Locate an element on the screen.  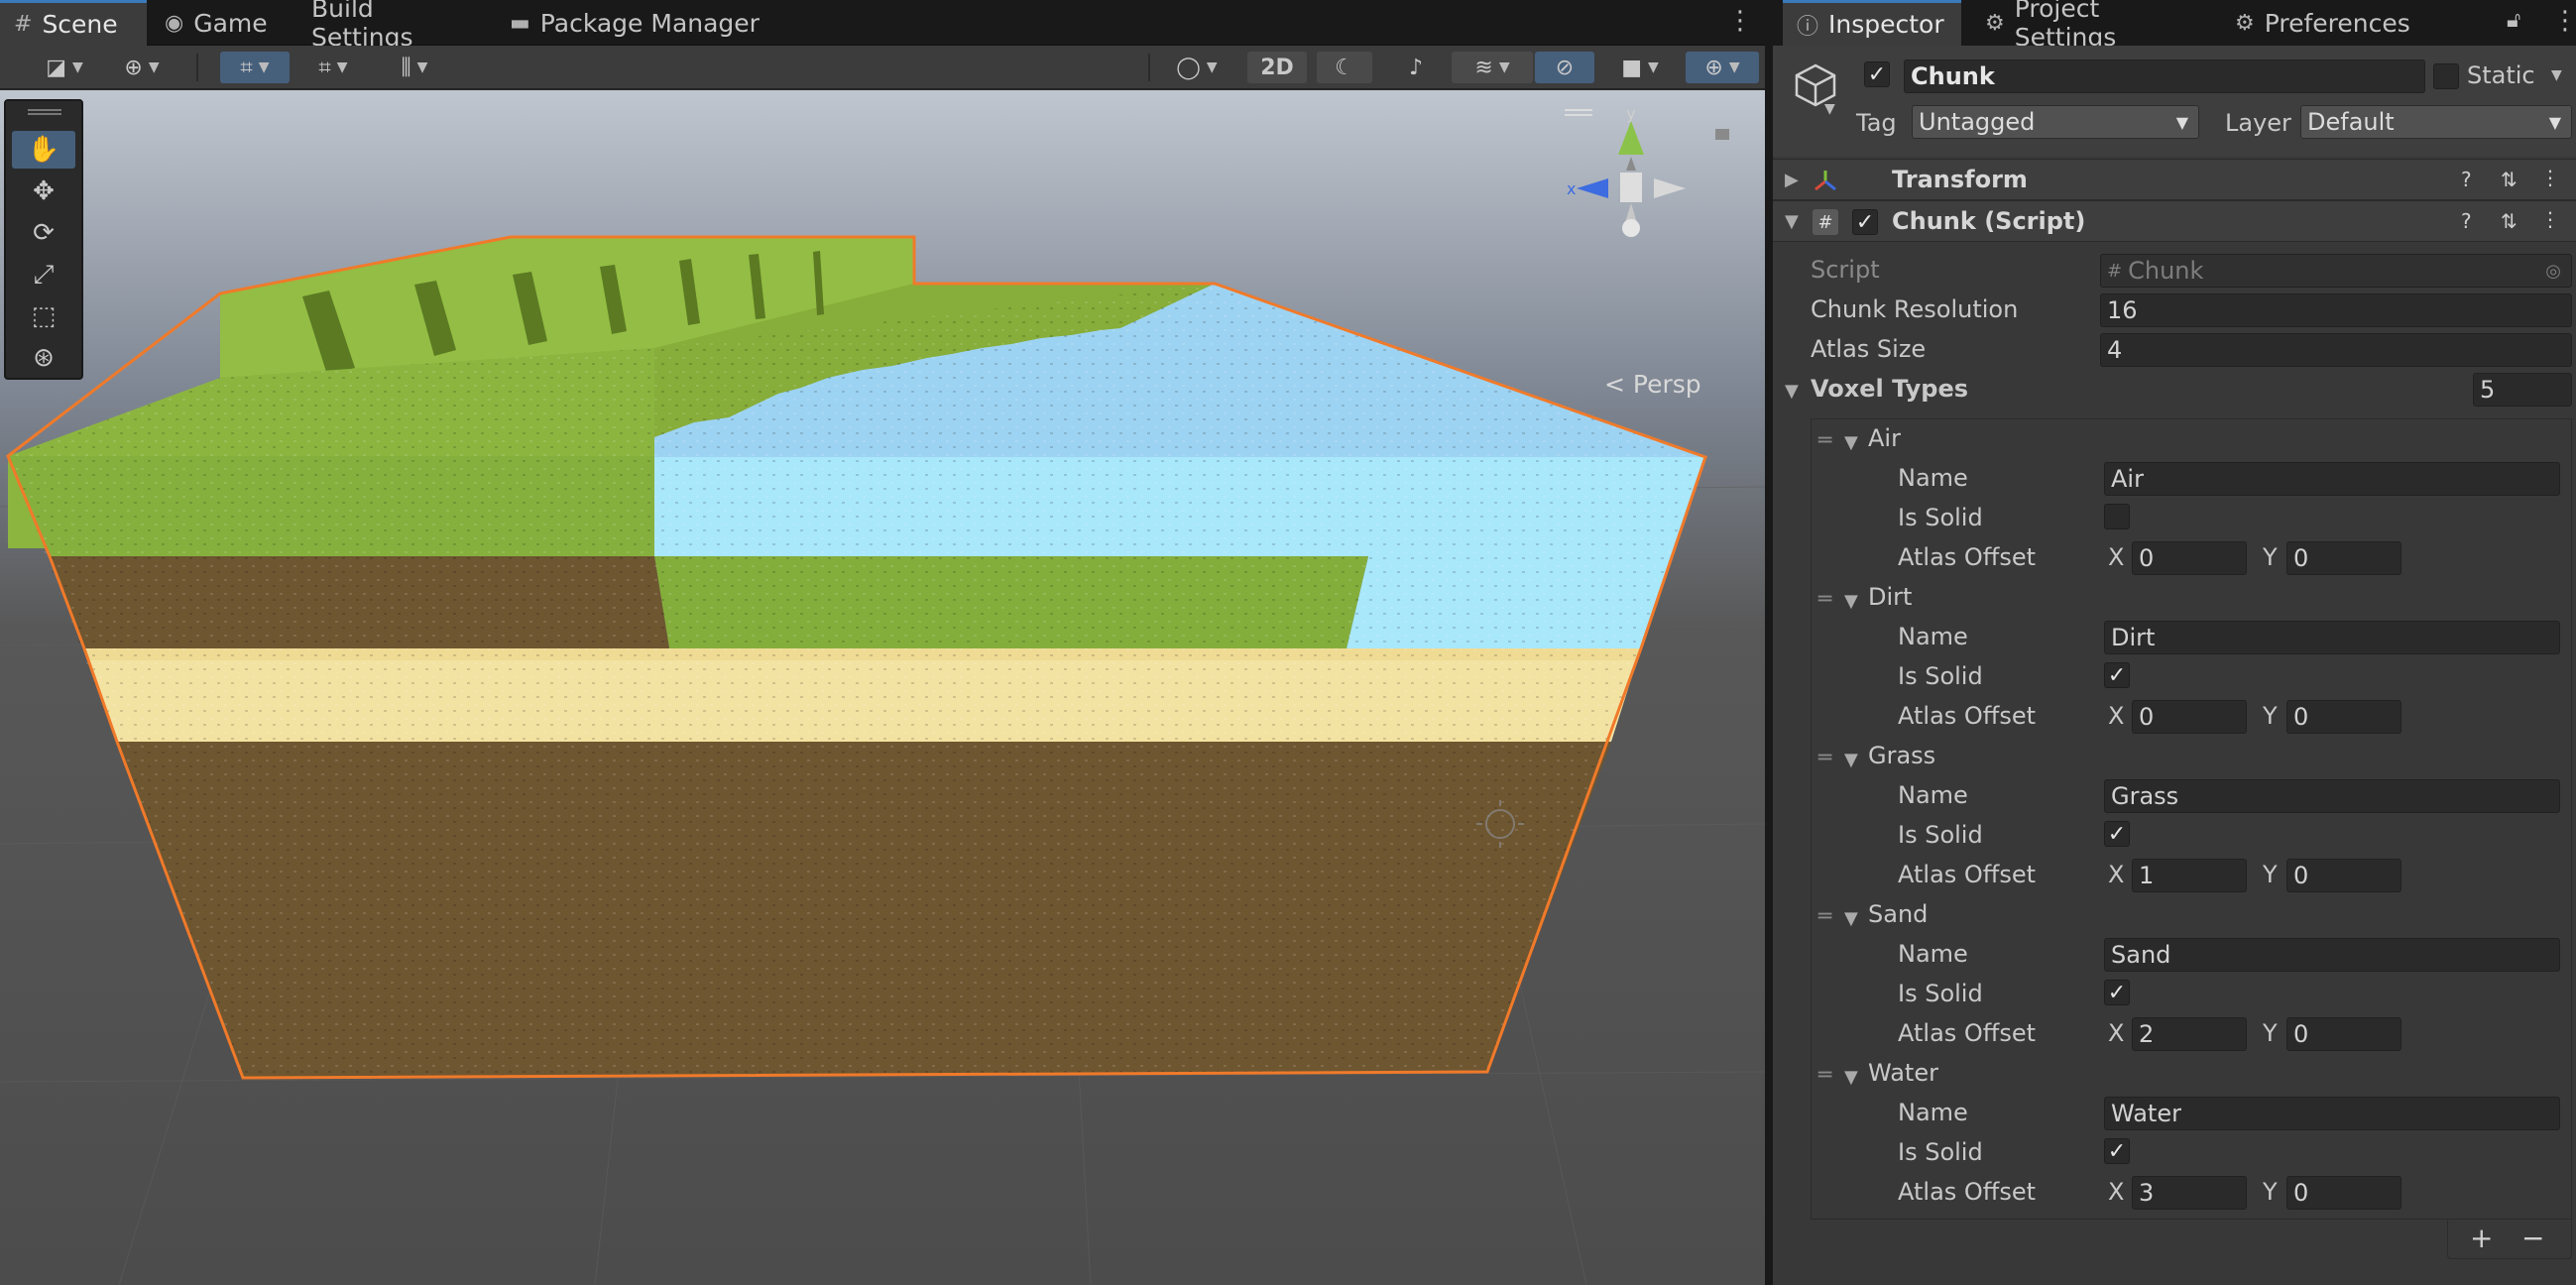
effects-dropdown: ≋ ▼ is located at coordinates (1493, 67).